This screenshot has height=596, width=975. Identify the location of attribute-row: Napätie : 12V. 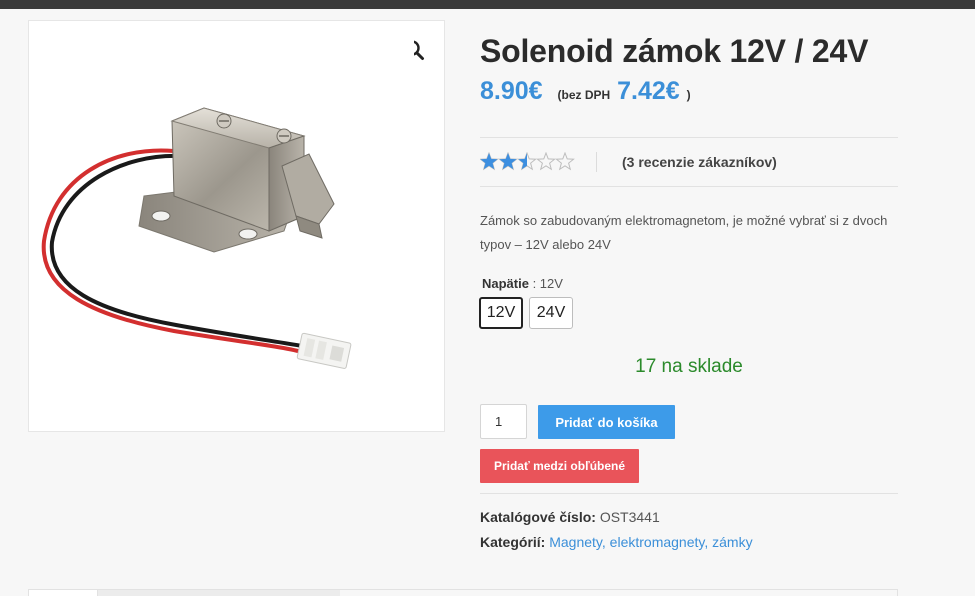
(522, 283).